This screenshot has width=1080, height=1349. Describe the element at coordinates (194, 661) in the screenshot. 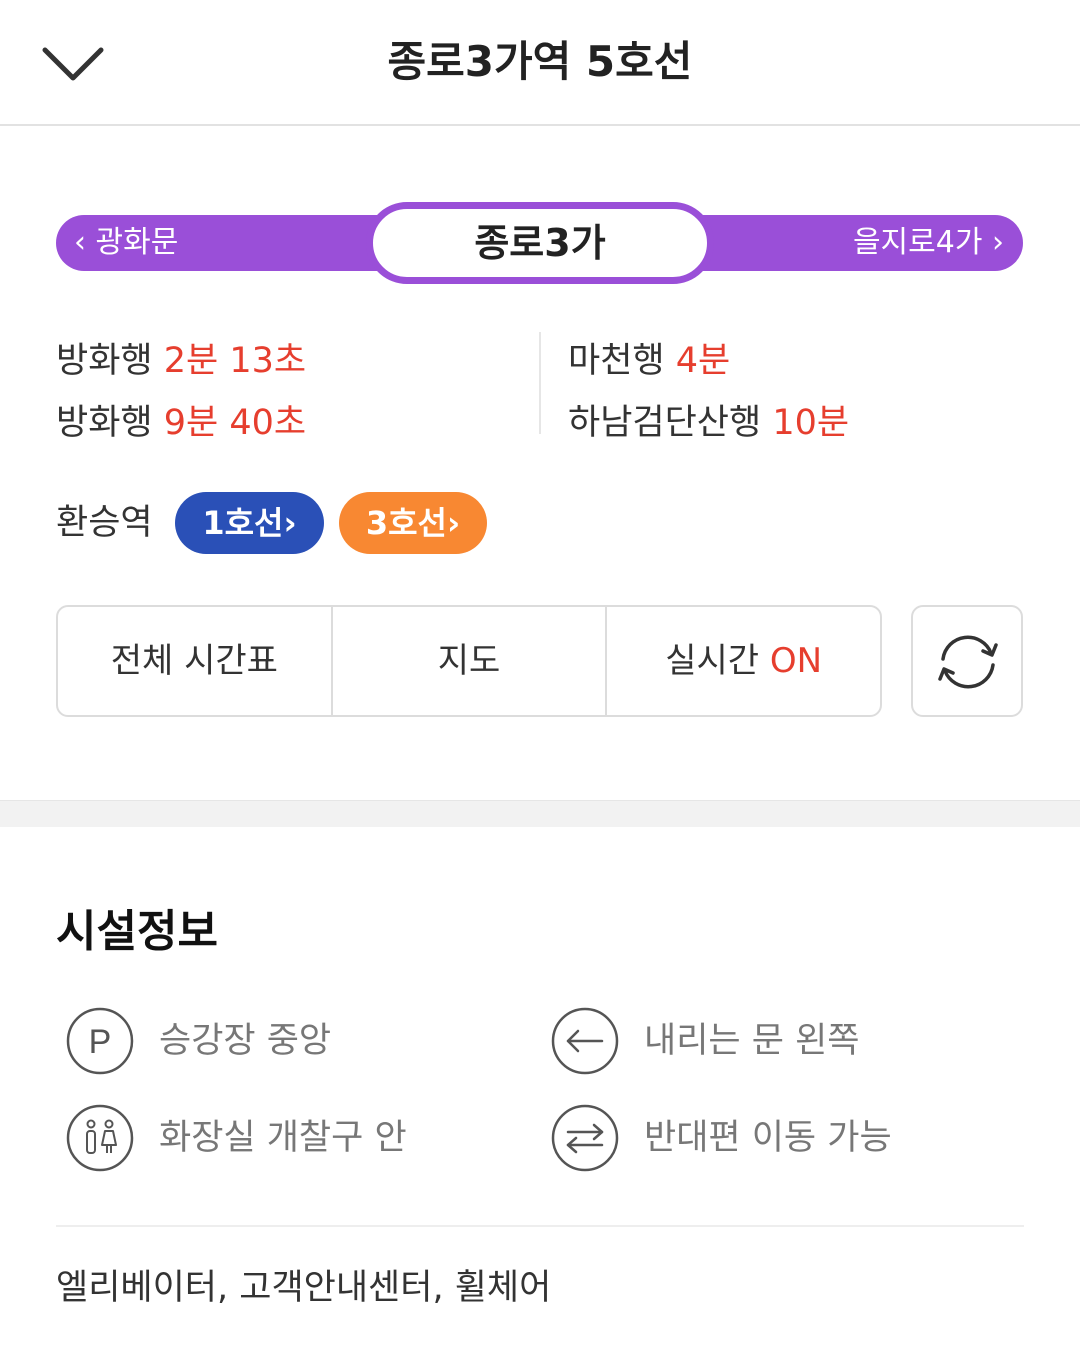

I see `timetable-button: 전체 시간표` at that location.